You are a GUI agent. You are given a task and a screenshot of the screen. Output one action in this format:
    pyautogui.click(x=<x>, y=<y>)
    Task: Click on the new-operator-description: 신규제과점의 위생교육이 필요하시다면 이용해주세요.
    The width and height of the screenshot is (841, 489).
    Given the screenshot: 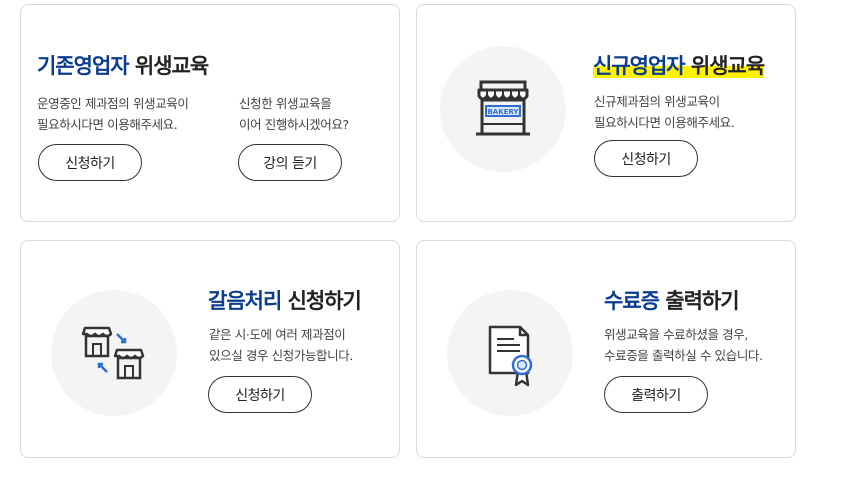 What is the action you would take?
    pyautogui.click(x=664, y=112)
    